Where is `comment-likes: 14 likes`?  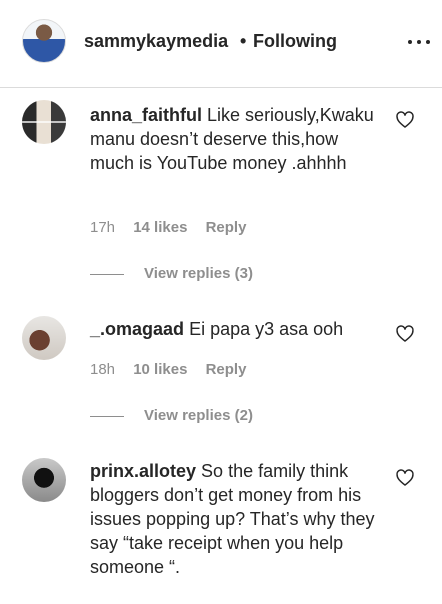
comment-likes: 14 likes is located at coordinates (160, 227).